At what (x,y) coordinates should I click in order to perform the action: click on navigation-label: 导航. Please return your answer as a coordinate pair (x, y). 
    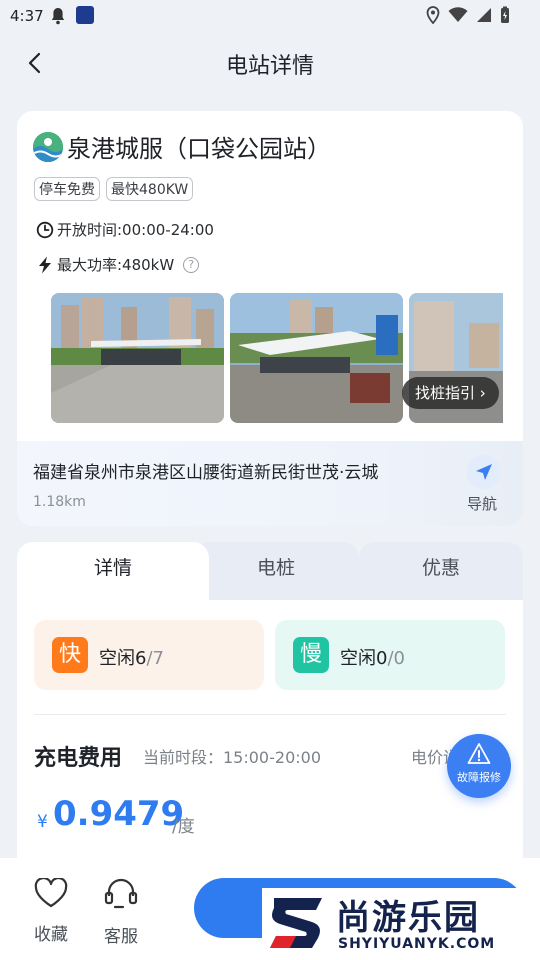
    Looking at the image, I should click on (482, 503).